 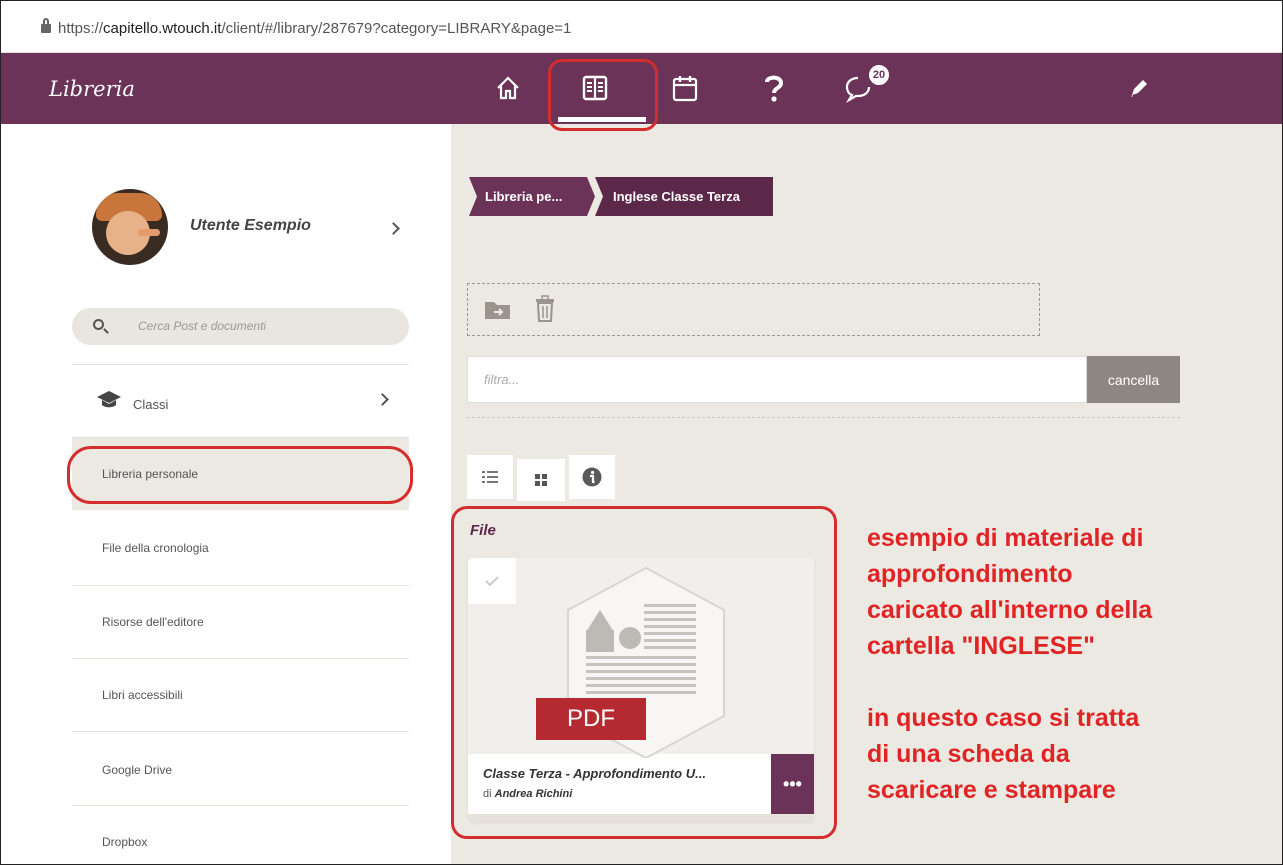 I want to click on list-icon, so click(x=490, y=477).